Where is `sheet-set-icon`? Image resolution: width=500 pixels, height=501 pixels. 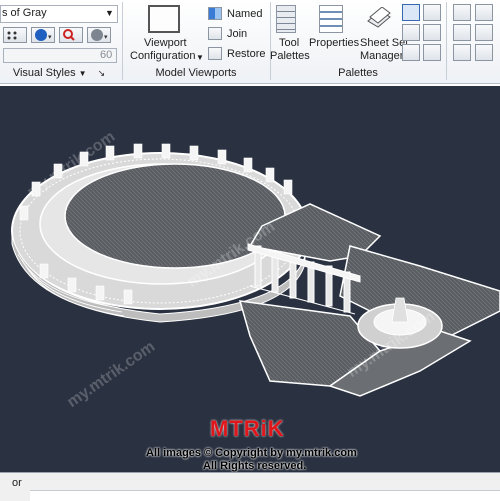
sheet-set-icon is located at coordinates (379, 17).